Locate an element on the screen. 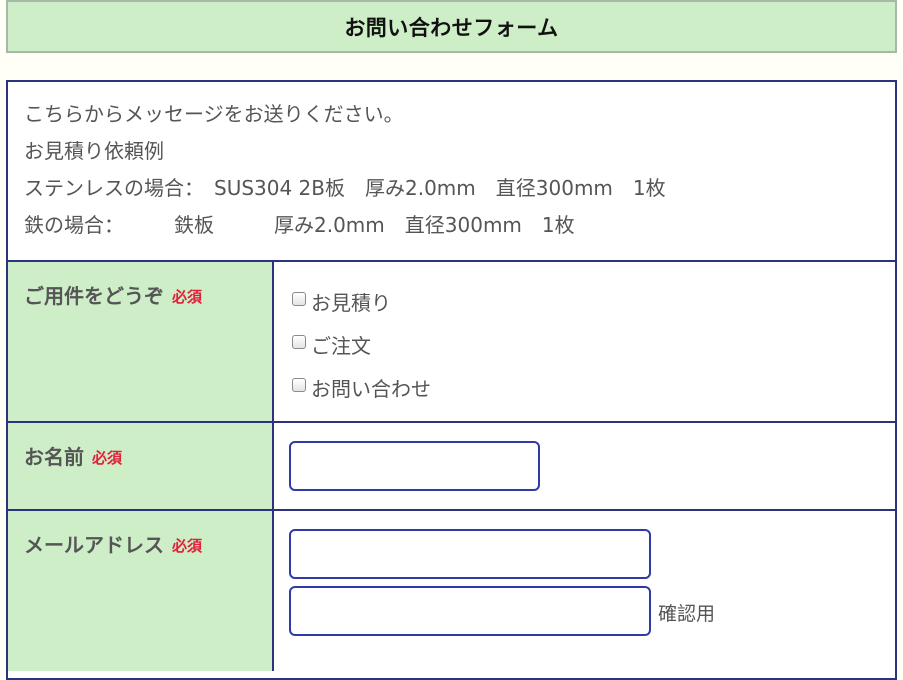 The width and height of the screenshot is (903, 680). subject-option-inquiry: お問い合わせ is located at coordinates (593, 387).